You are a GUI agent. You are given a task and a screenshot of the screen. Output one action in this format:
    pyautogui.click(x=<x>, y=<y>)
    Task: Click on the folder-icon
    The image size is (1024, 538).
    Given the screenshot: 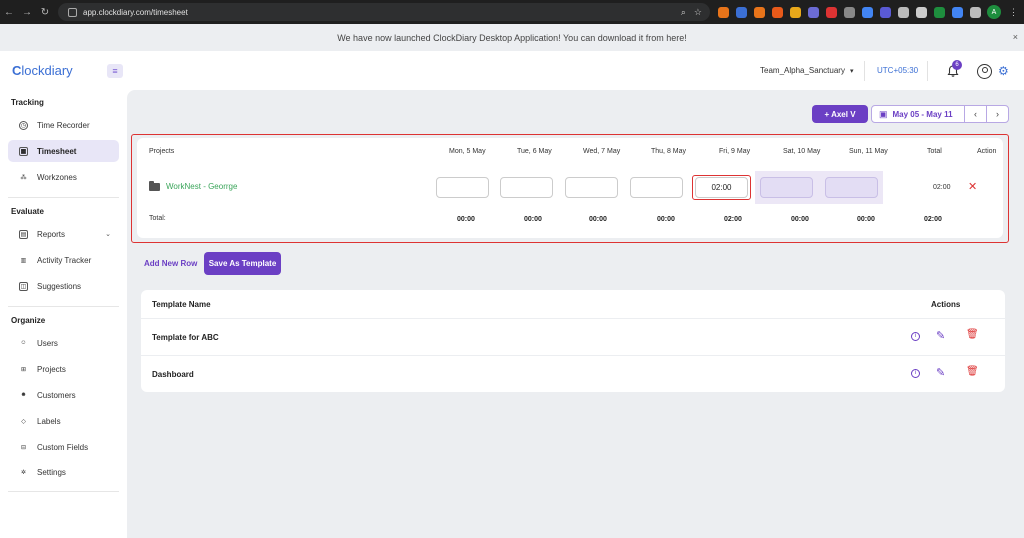 What is the action you would take?
    pyautogui.click(x=154, y=185)
    